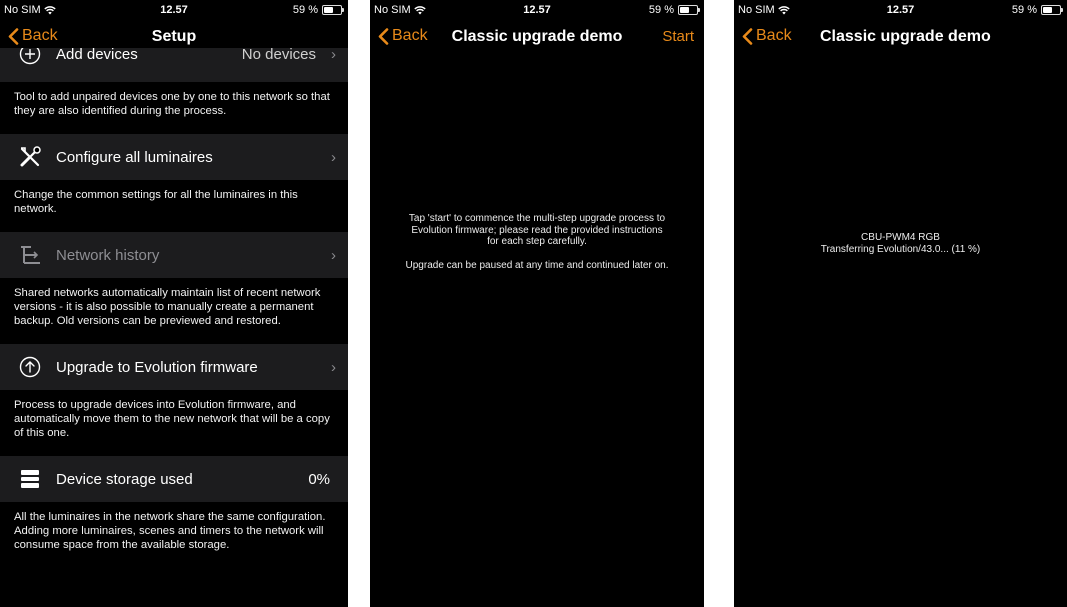 The height and width of the screenshot is (607, 1067). Describe the element at coordinates (124, 479) in the screenshot. I see `device-storage-label: Device storage used` at that location.